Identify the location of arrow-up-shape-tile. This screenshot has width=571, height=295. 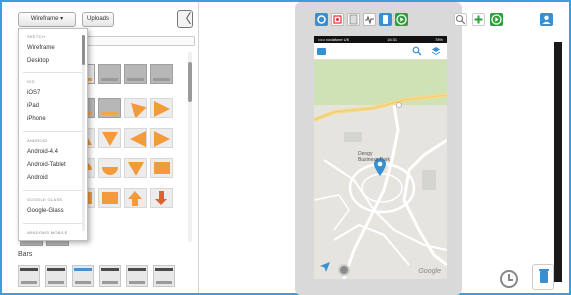
(135, 198).